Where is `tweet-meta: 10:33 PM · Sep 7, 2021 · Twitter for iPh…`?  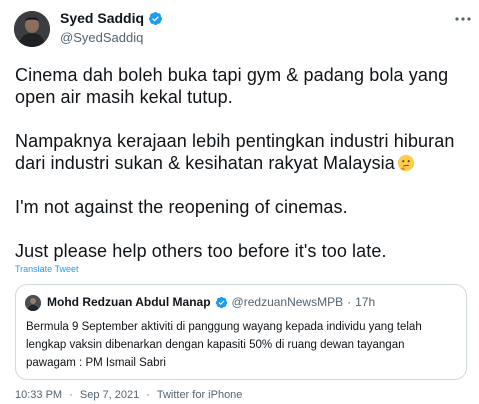 tweet-meta: 10:33 PM · Sep 7, 2021 · Twitter for iPh… is located at coordinates (130, 395).